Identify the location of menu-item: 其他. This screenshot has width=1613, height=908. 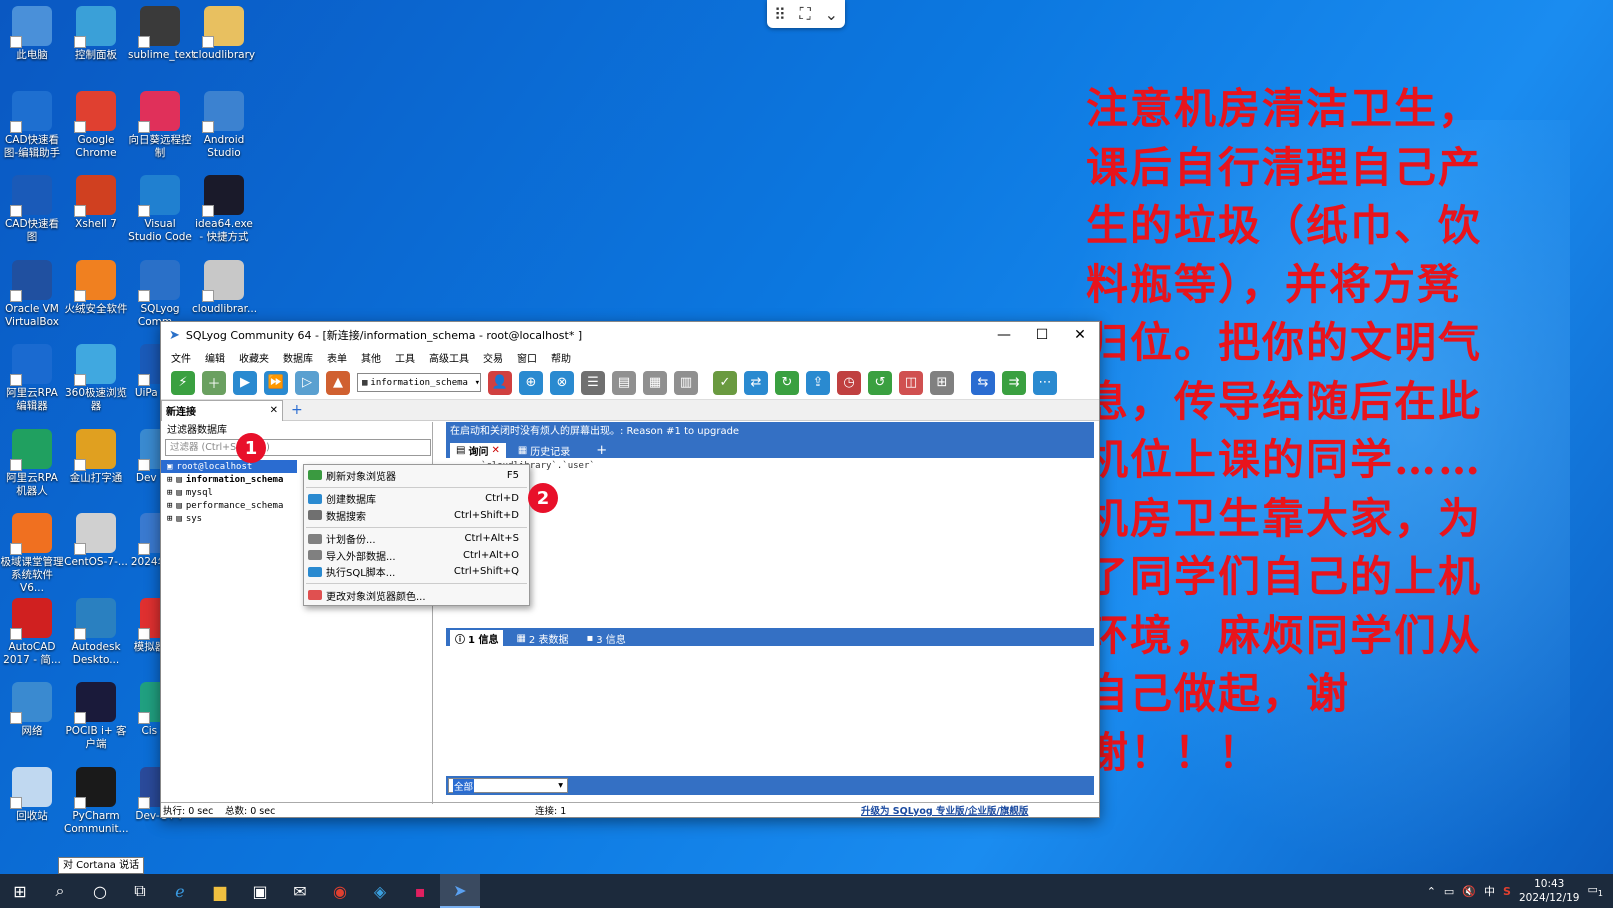
(371, 357).